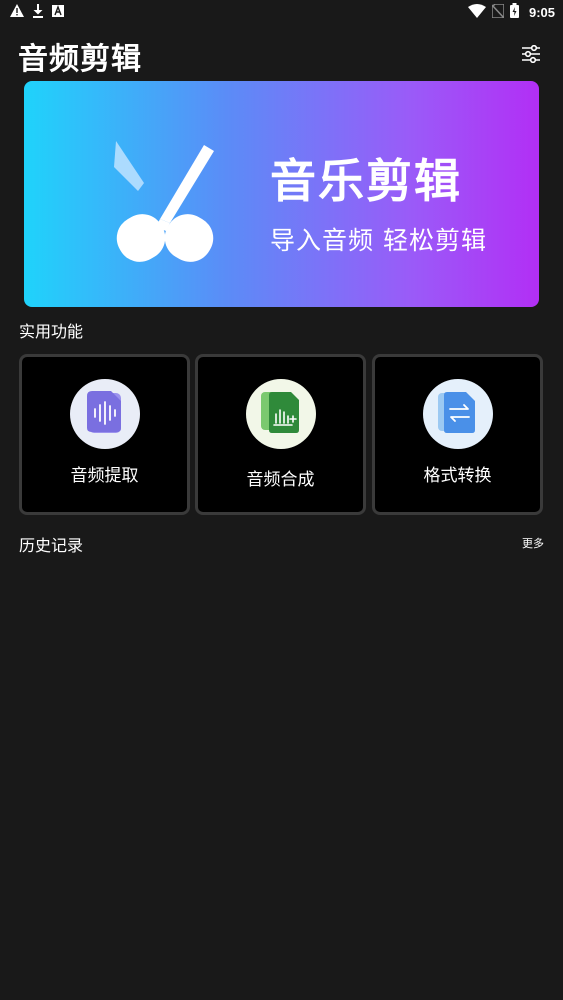 The width and height of the screenshot is (563, 1000). What do you see at coordinates (104, 476) in the screenshot?
I see `audio-extract-label: 音频提取` at bounding box center [104, 476].